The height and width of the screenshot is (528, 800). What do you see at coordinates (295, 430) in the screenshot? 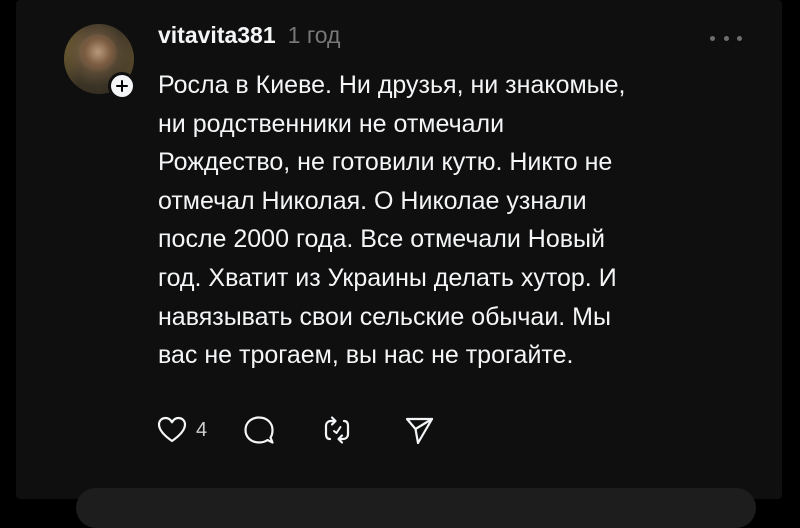
I see `post-actions: 4` at bounding box center [295, 430].